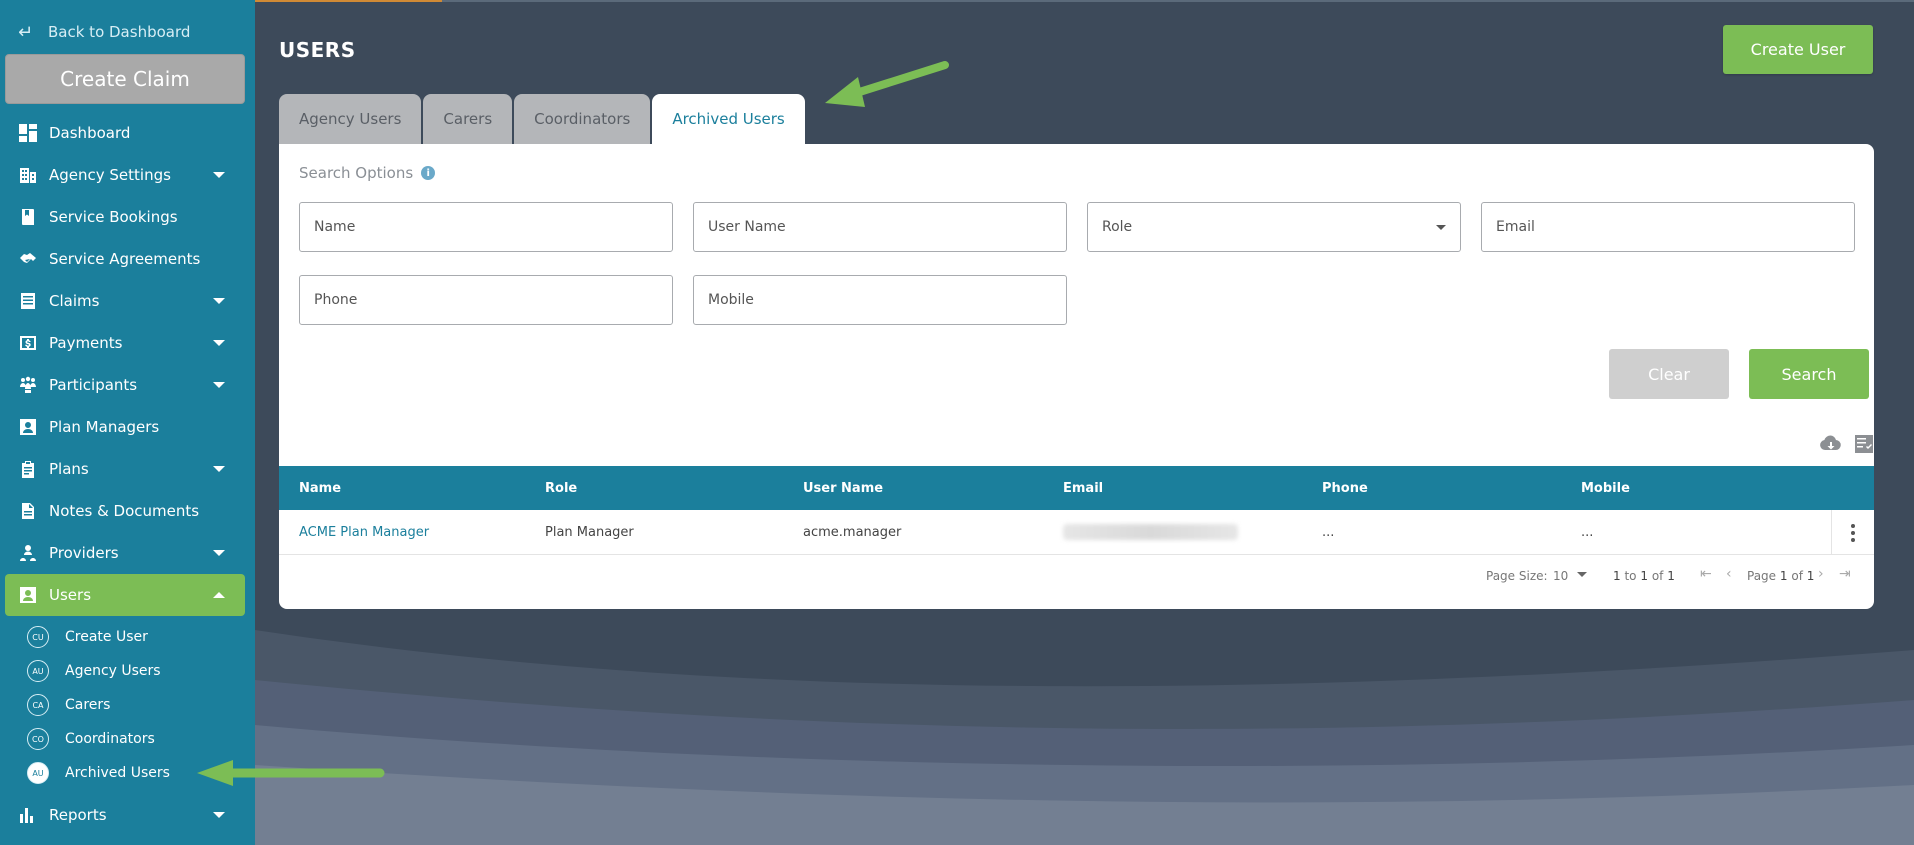  Describe the element at coordinates (364, 532) in the screenshot. I see `user-name-link: ACME Plan Manager` at that location.